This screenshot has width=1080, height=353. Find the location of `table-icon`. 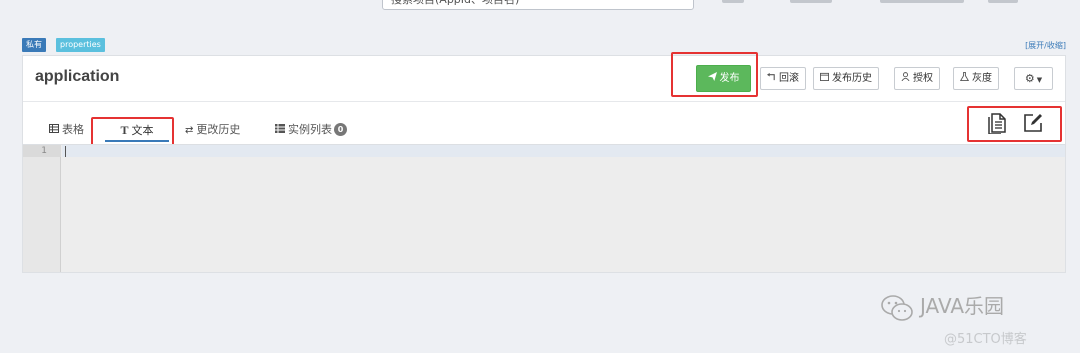

table-icon is located at coordinates (54, 131).